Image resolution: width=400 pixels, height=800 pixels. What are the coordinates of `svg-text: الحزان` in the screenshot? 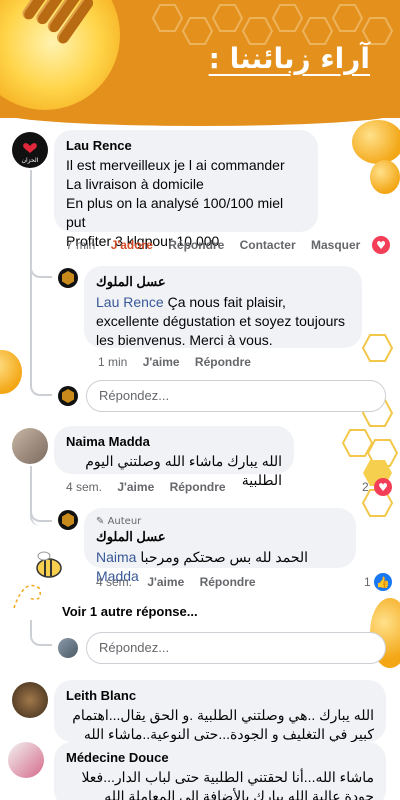 It's located at (30, 160).